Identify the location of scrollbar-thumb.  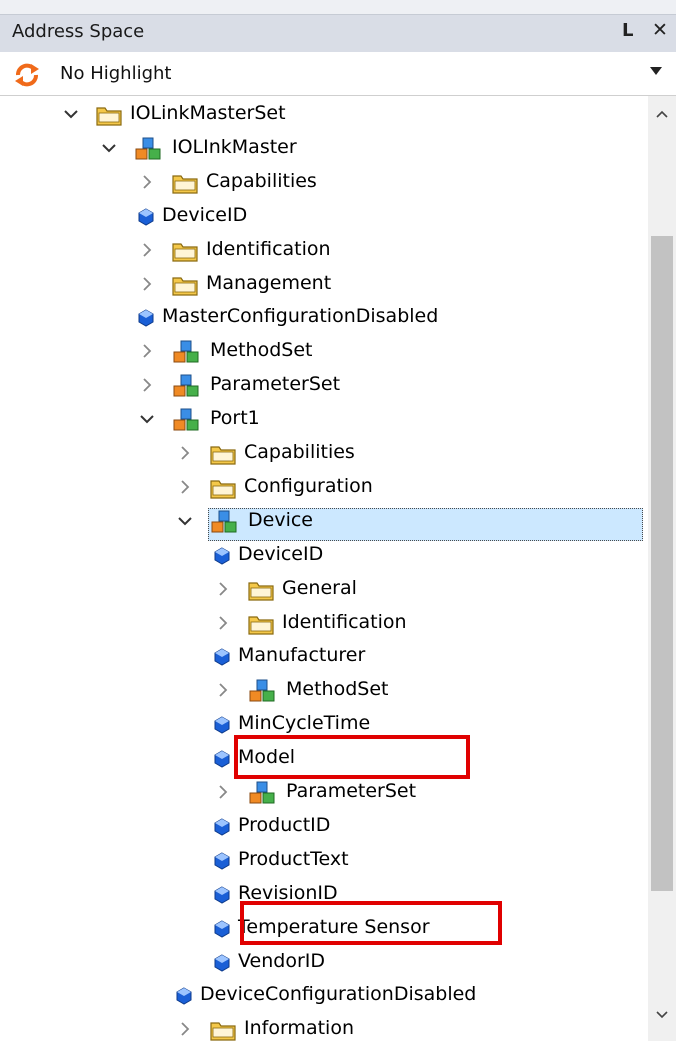
(662, 563).